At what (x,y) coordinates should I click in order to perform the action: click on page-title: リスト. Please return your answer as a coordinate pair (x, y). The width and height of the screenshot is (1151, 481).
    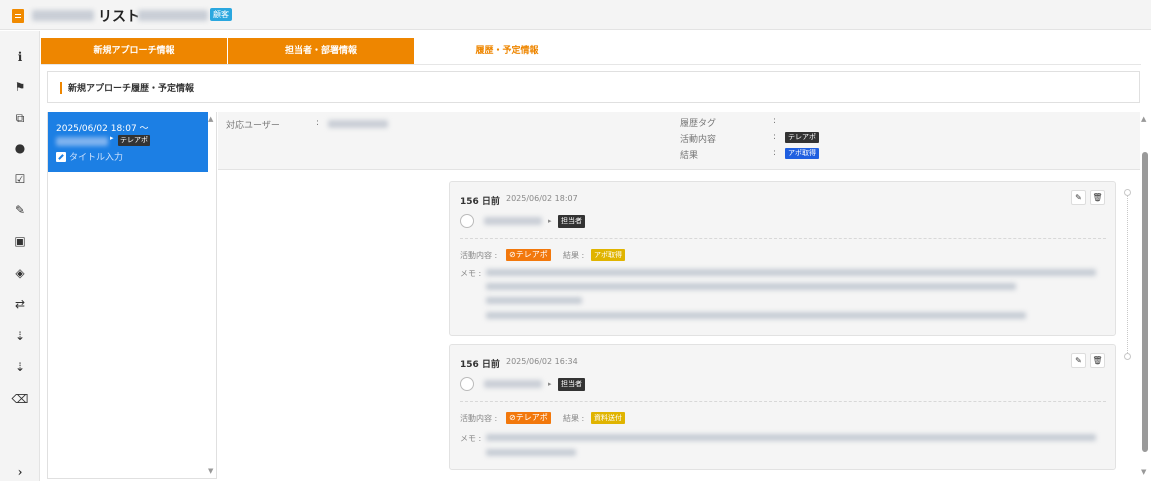
    Looking at the image, I should click on (119, 17).